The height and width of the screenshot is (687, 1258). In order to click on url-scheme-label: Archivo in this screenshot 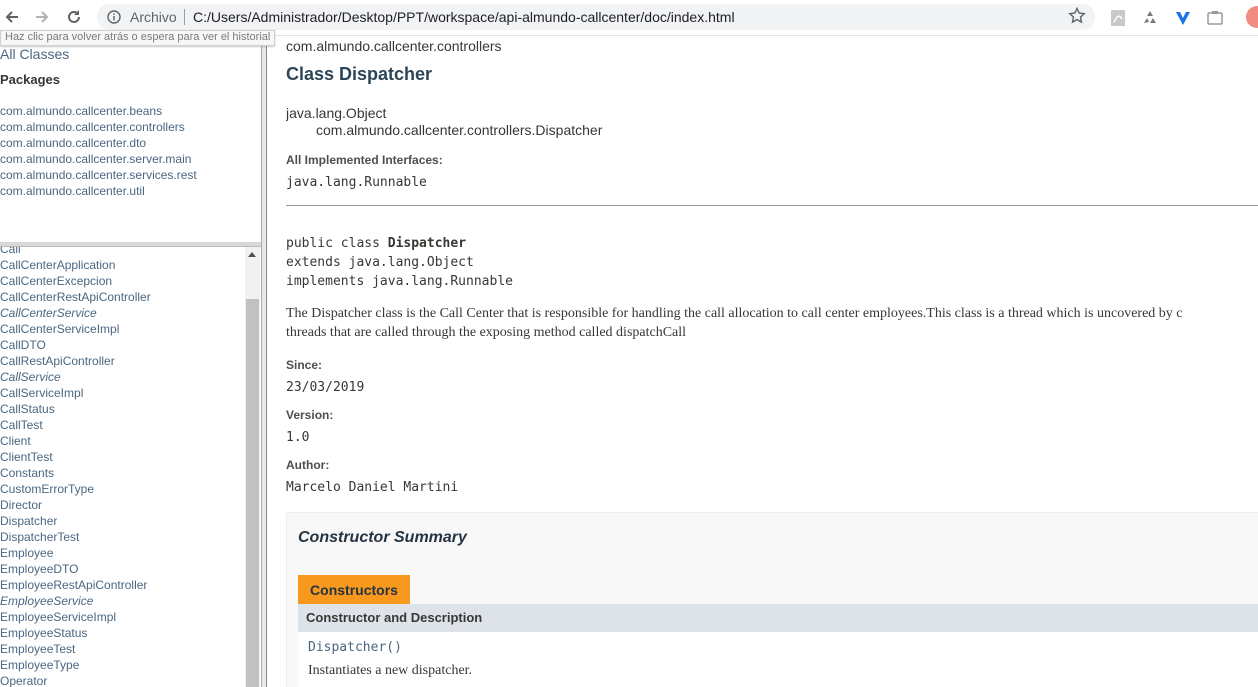, I will do `click(153, 17)`.